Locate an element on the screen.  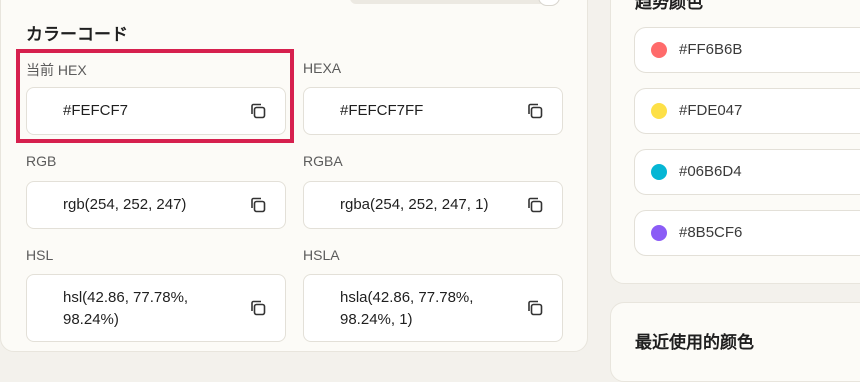
trending-swatch: #FDE047 is located at coordinates (747, 111).